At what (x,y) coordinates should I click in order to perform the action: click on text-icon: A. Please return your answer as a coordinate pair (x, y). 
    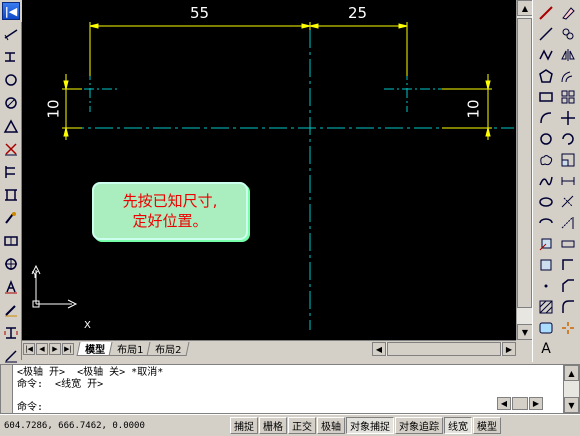
    Looking at the image, I should click on (546, 349).